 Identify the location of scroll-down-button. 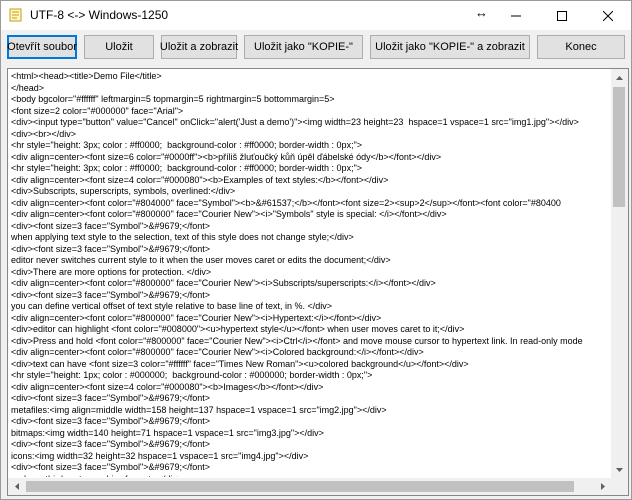
(619, 469).